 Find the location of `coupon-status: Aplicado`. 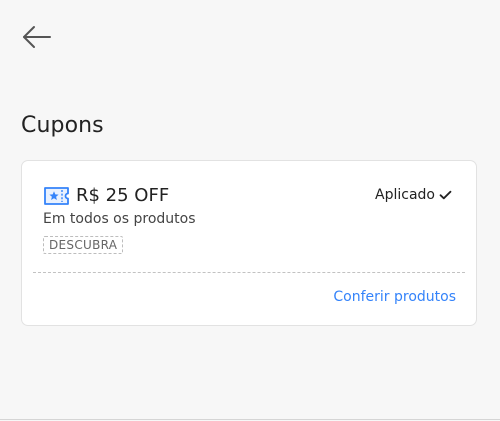

coupon-status: Aplicado is located at coordinates (413, 195).